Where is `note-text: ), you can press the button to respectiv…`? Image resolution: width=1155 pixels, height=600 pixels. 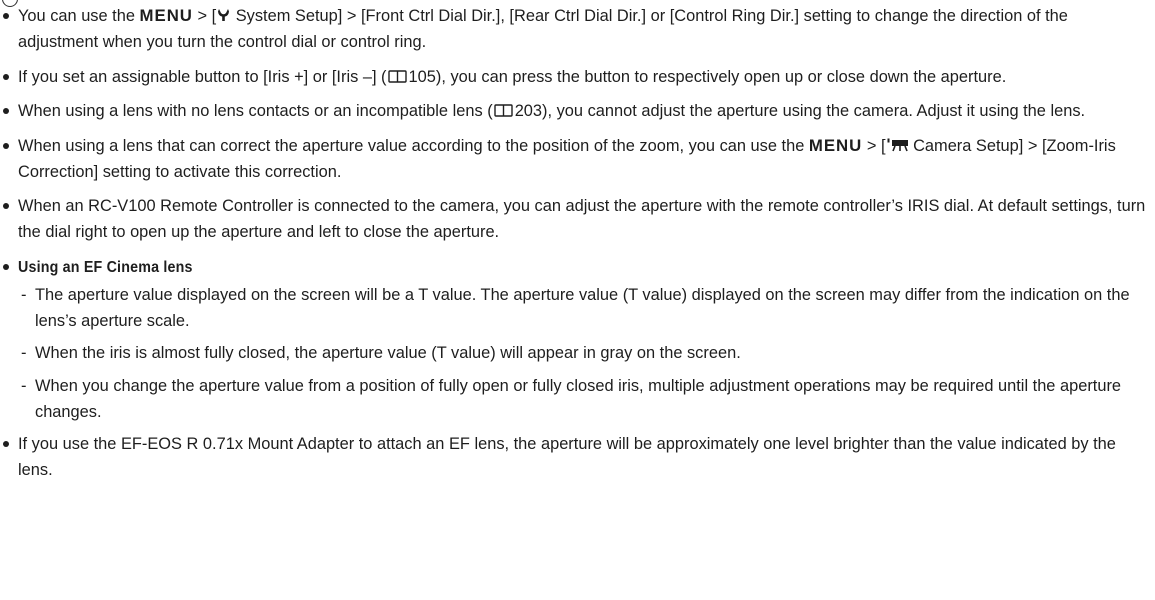 note-text: ), you can press the button to respectiv… is located at coordinates (721, 76).